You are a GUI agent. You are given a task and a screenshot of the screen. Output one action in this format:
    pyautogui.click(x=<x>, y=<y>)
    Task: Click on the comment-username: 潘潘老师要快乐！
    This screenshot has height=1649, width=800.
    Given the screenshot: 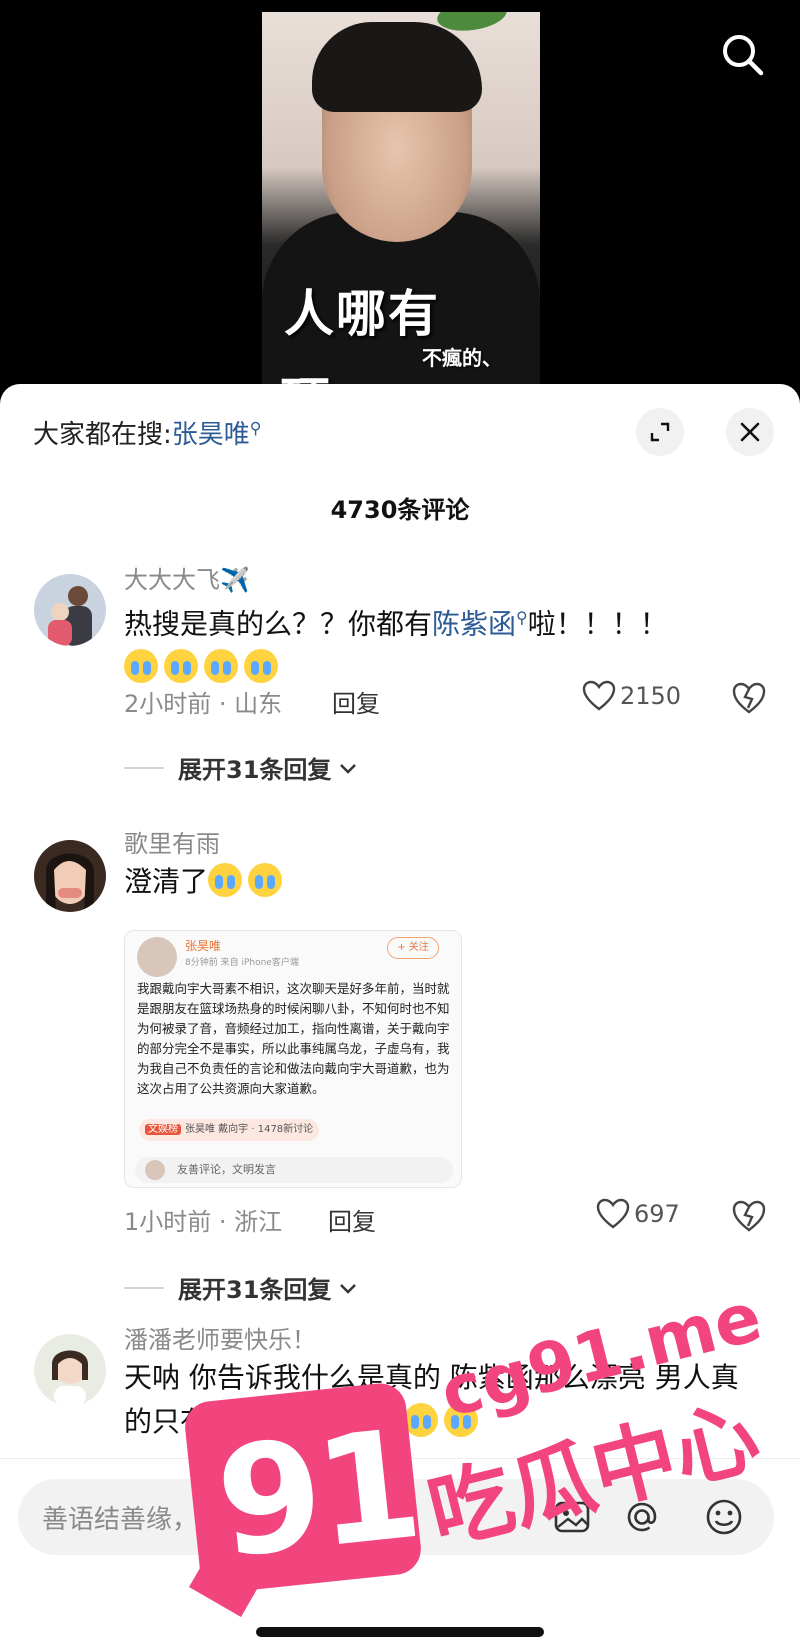 What is the action you would take?
    pyautogui.click(x=220, y=1337)
    